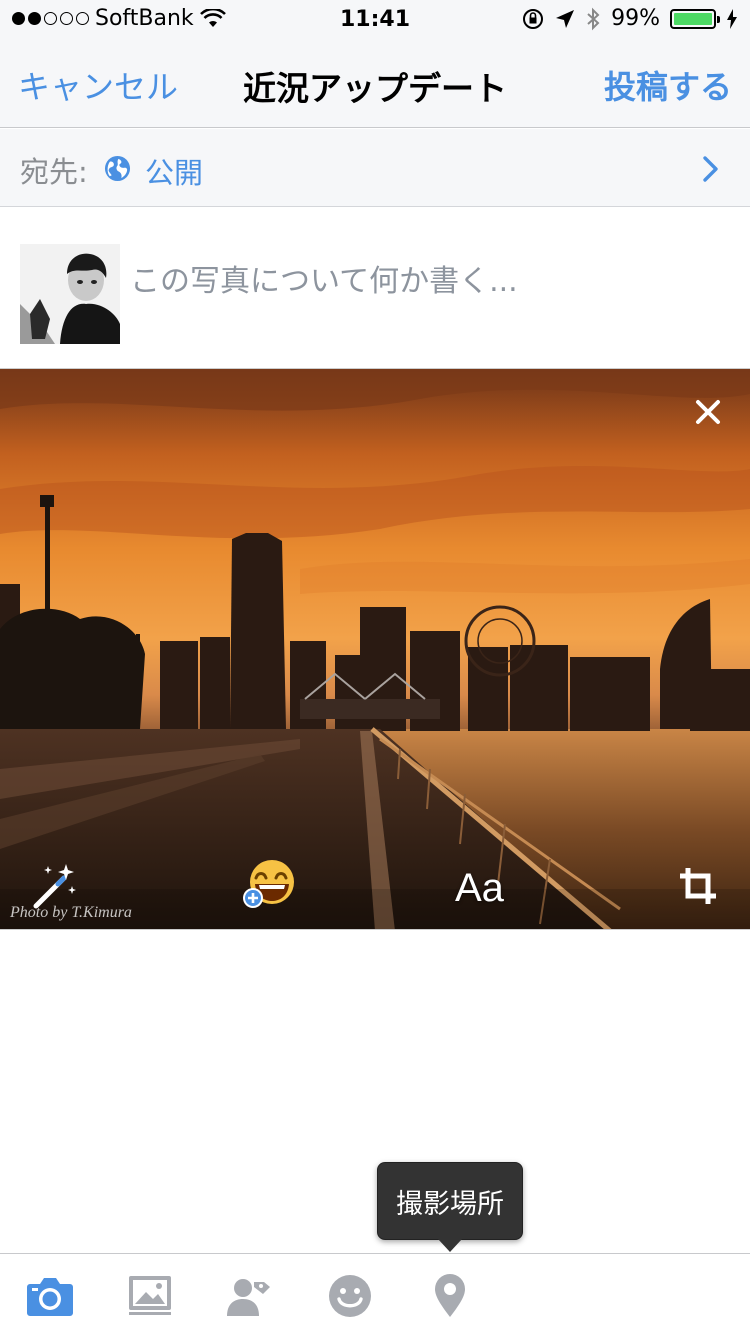 The height and width of the screenshot is (1334, 750). I want to click on charging-bolt-icon, so click(732, 18).